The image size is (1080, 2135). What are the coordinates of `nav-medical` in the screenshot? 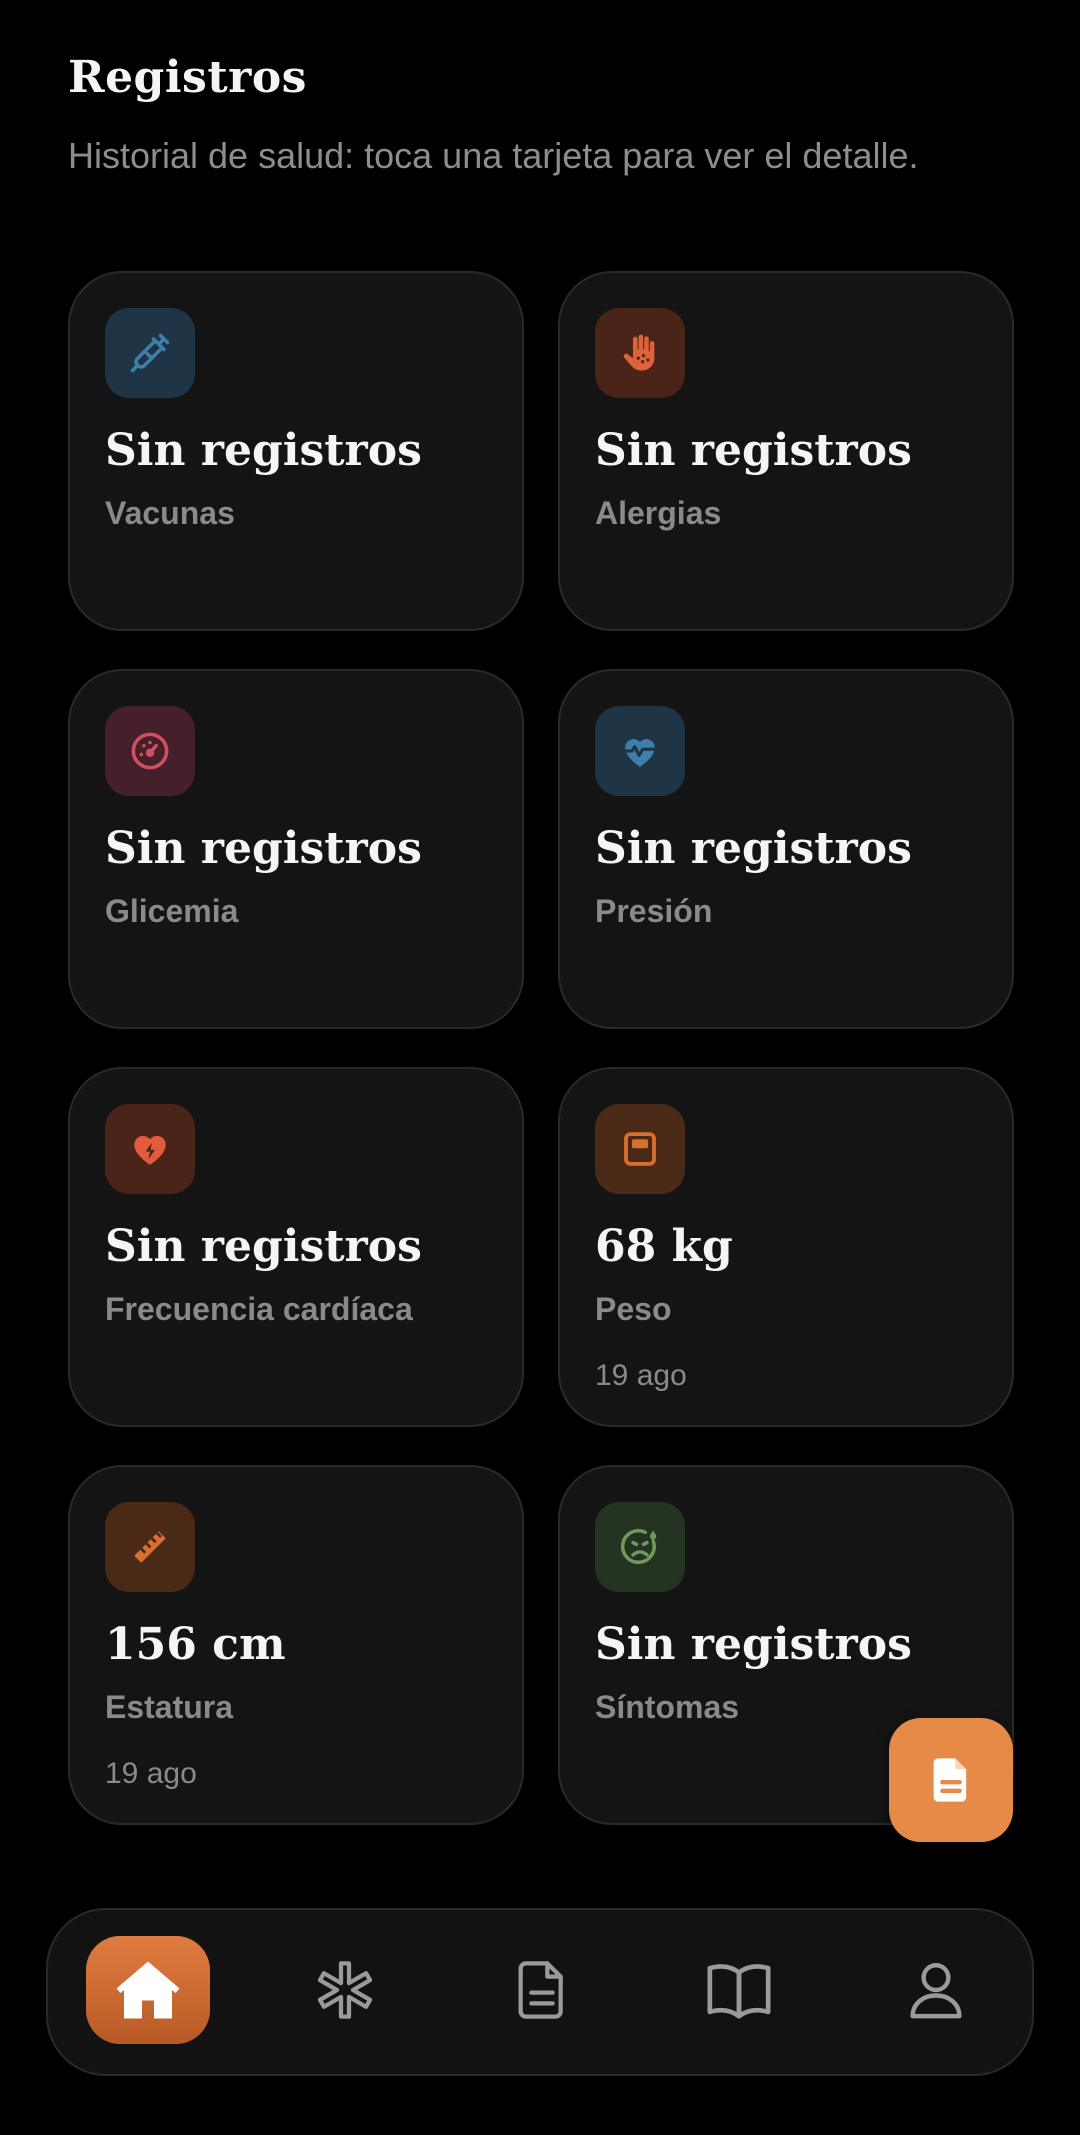 It's located at (345, 1990).